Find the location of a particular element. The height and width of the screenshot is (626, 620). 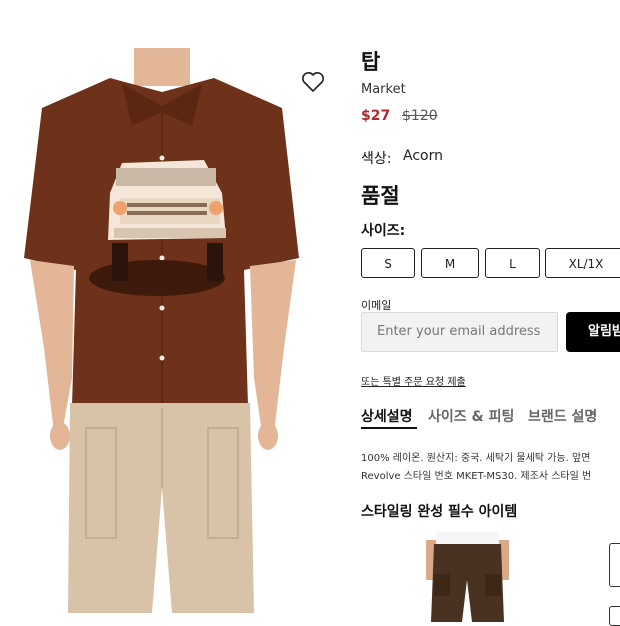

active-tab-indicator is located at coordinates (389, 428).